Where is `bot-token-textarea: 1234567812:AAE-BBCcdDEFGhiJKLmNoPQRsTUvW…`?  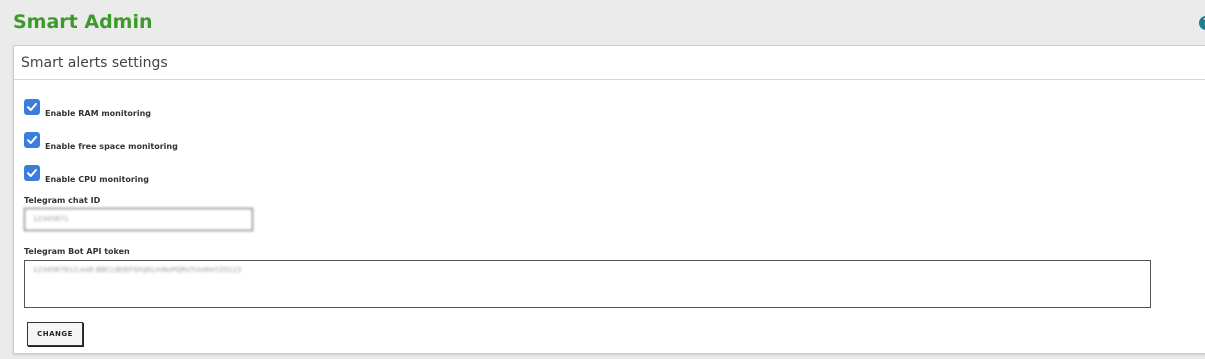
bot-token-textarea: 1234567812:AAE-BBCcdDEFGhiJKLmNoPQRsTUvW… is located at coordinates (587, 284).